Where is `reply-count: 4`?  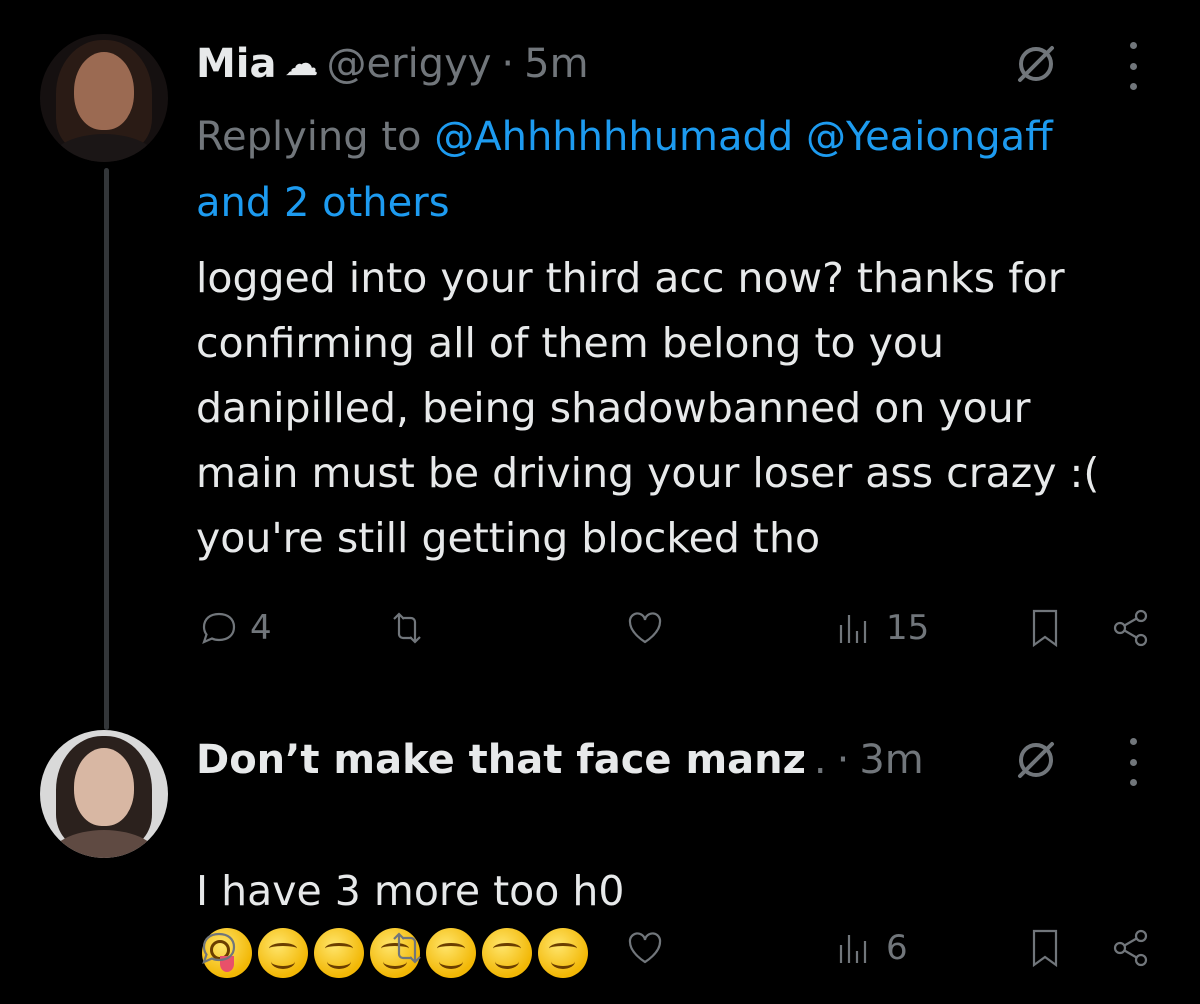 reply-count: 4 is located at coordinates (261, 628).